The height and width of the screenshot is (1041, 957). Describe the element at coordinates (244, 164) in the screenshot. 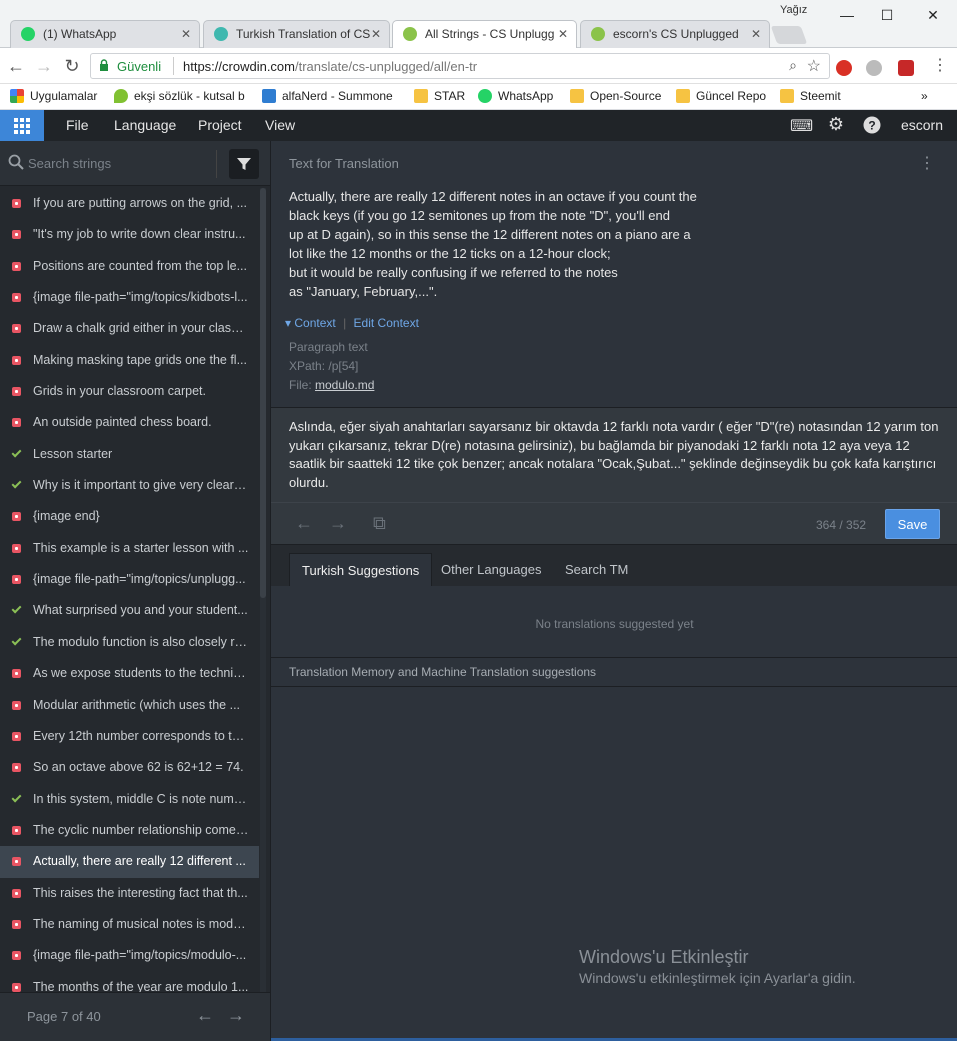

I see `filter-button` at that location.